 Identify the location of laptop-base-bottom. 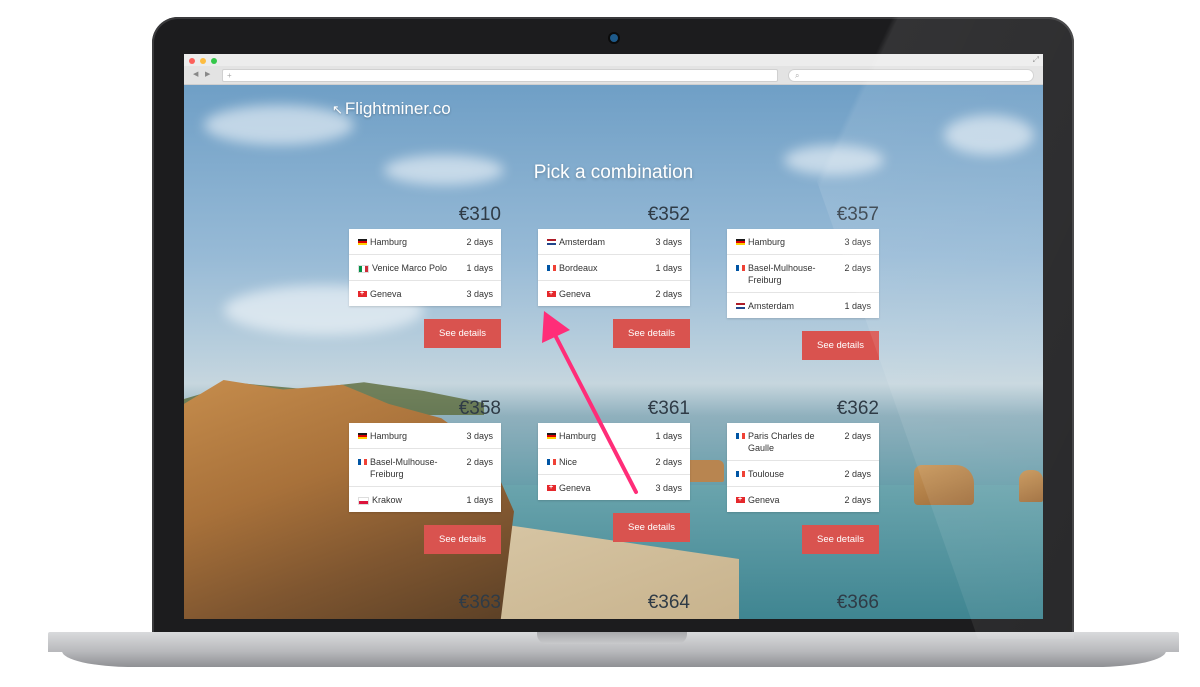
(614, 659).